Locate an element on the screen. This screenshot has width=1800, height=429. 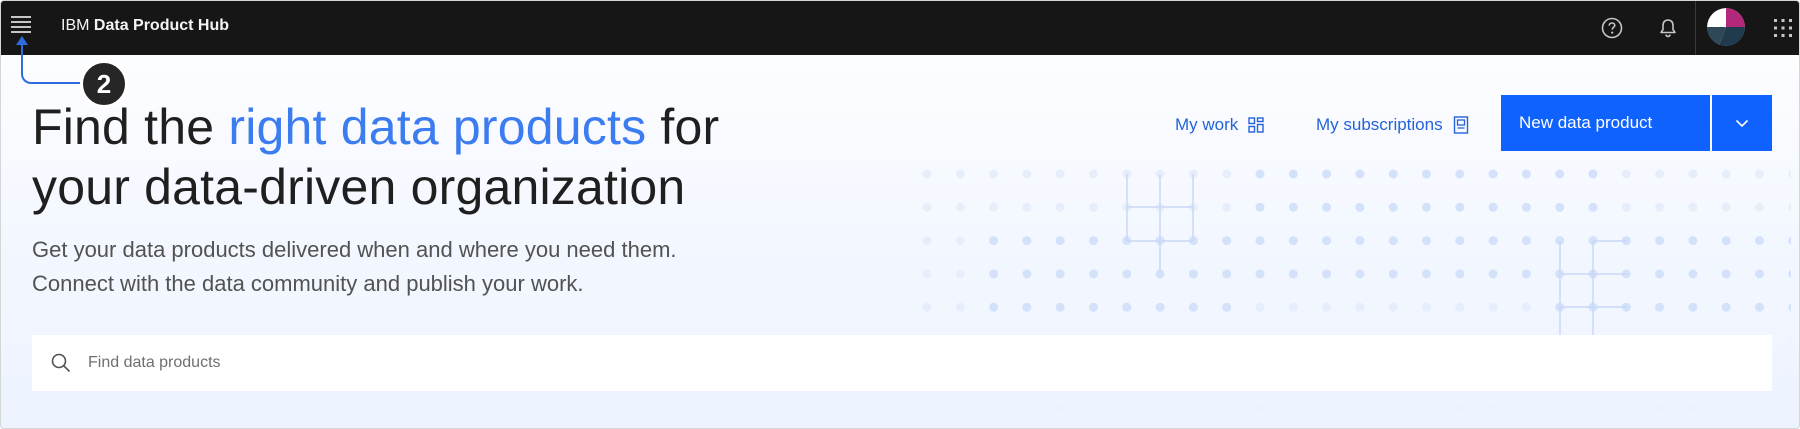
title-part-2: for is located at coordinates (683, 127).